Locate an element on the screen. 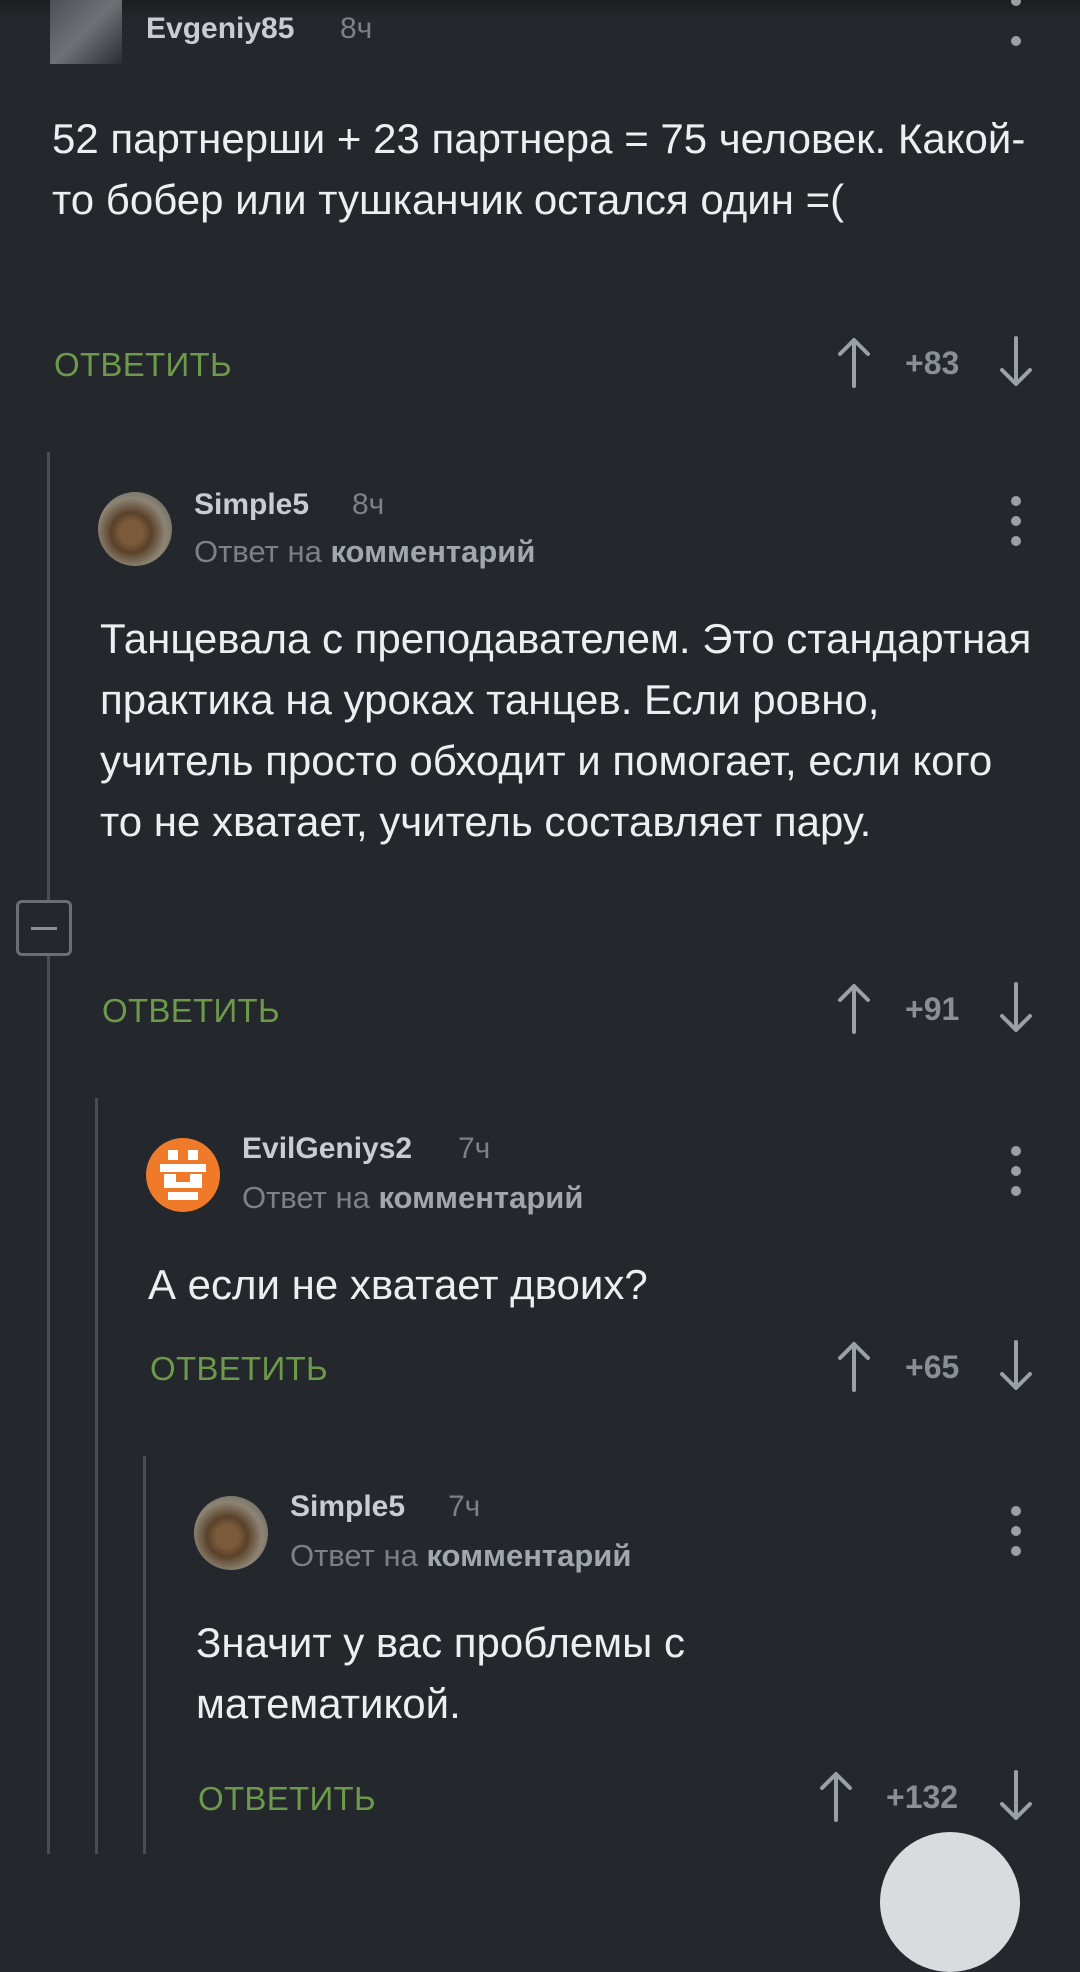  comment-text: А если не хватает двоих? is located at coordinates (398, 1284).